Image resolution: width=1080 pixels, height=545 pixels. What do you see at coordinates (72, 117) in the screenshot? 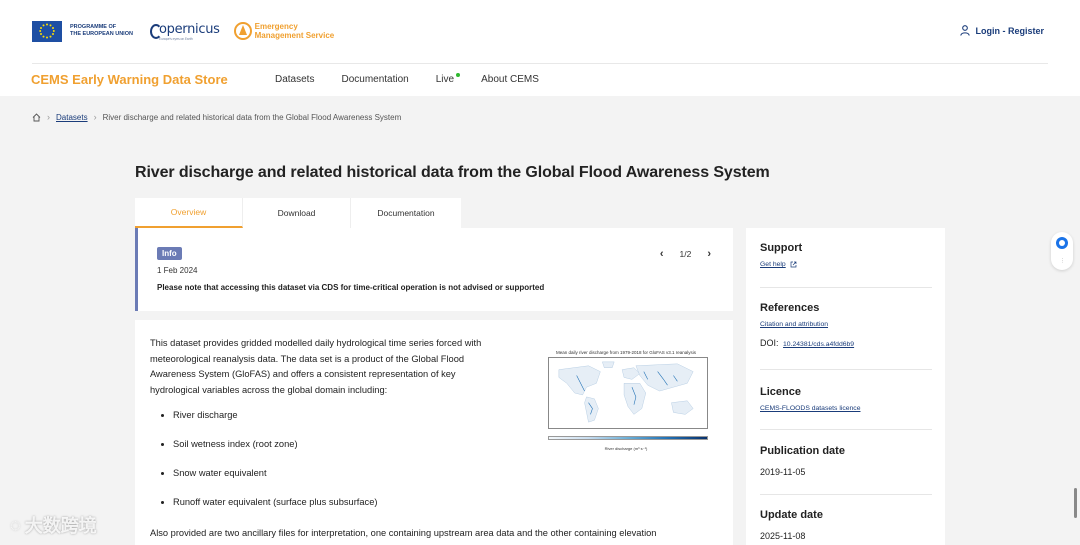
I see `breadcrumb-datasets: Datasets` at bounding box center [72, 117].